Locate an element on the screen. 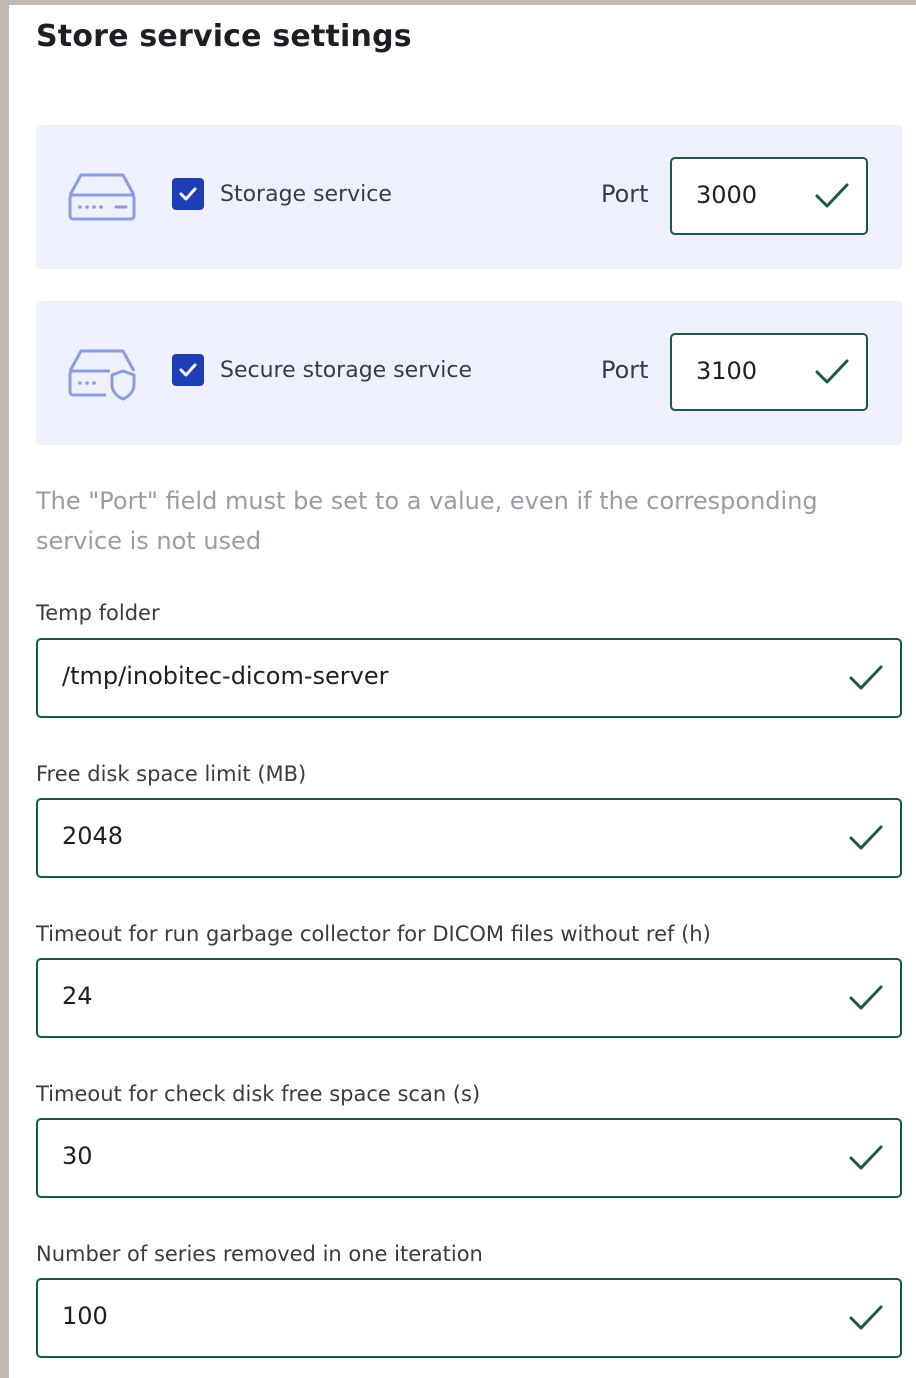  free-disk-space-limit-input: 2048 is located at coordinates (469, 838).